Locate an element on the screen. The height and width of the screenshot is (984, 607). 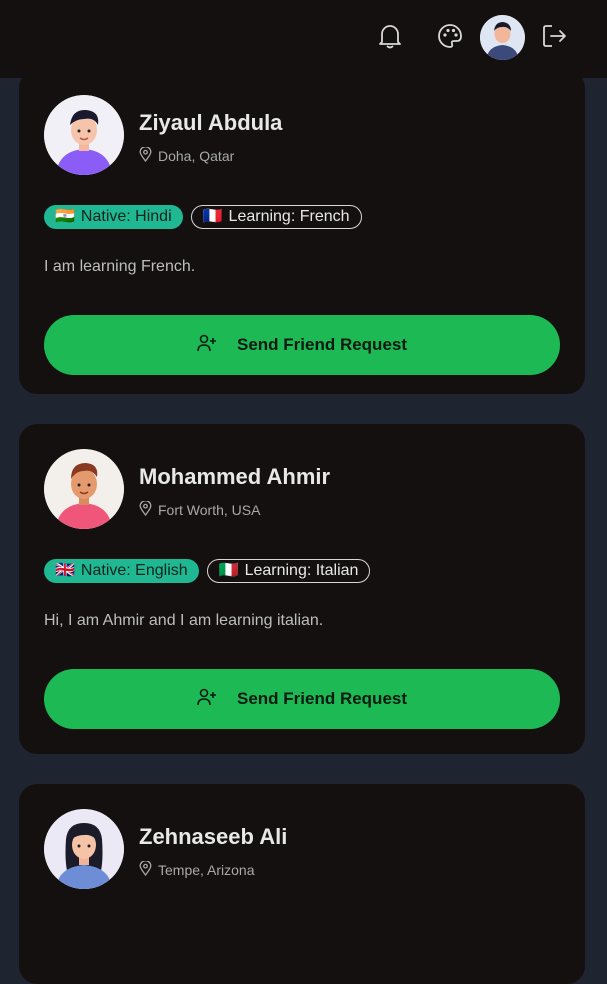
learning-language-label: Learning: Italian is located at coordinates (301, 570).